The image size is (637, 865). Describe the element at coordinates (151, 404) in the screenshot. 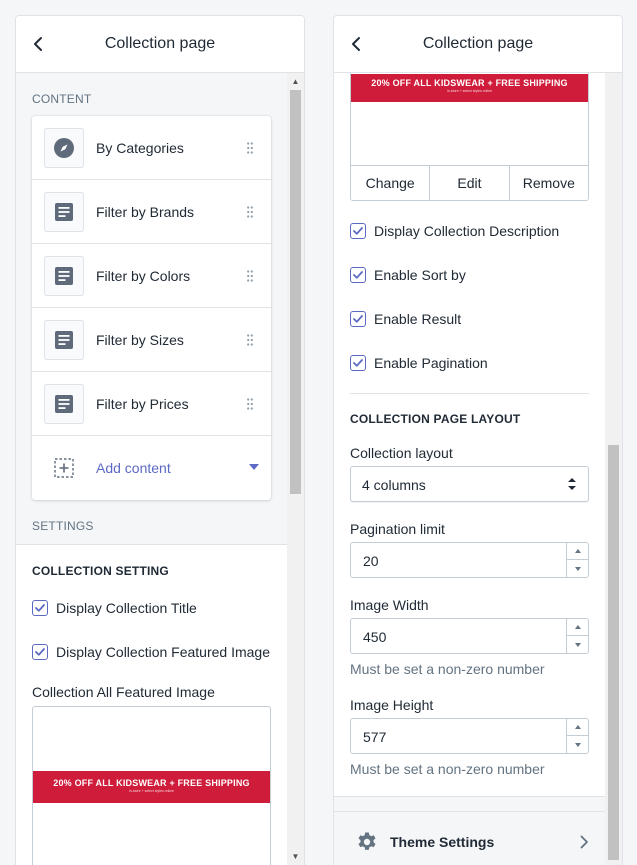

I see `block-filter-prices: Filter by Prices` at that location.